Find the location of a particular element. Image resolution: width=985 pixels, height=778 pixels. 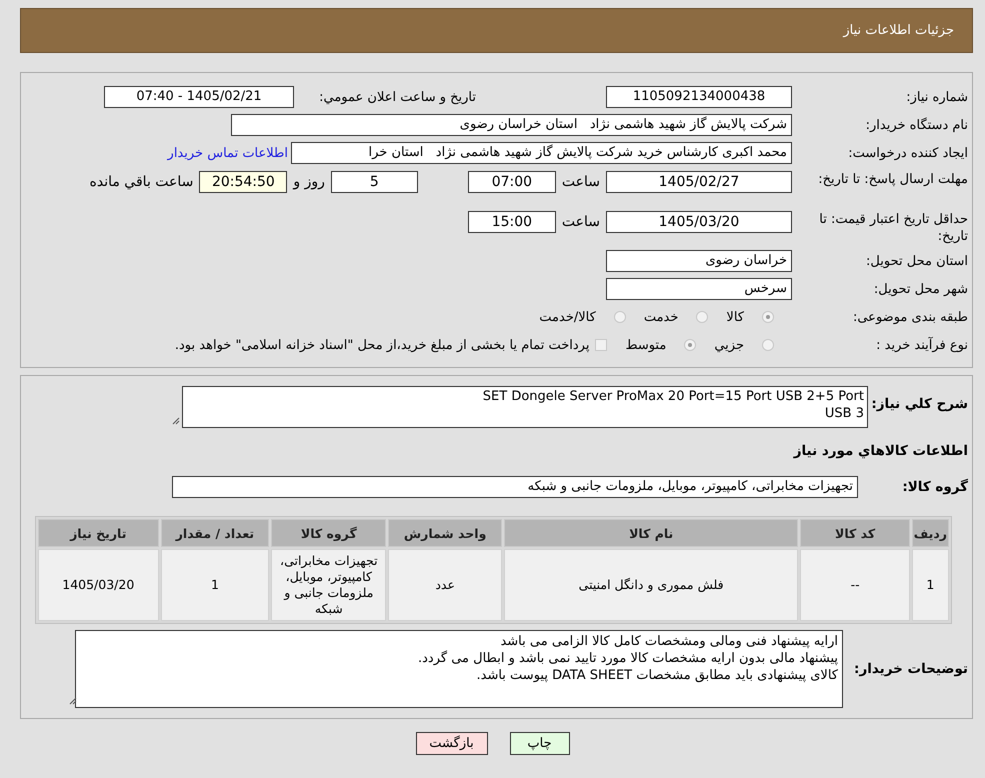

field-label: تاریخ و ساعت اعلان عمومي: is located at coordinates (397, 97).